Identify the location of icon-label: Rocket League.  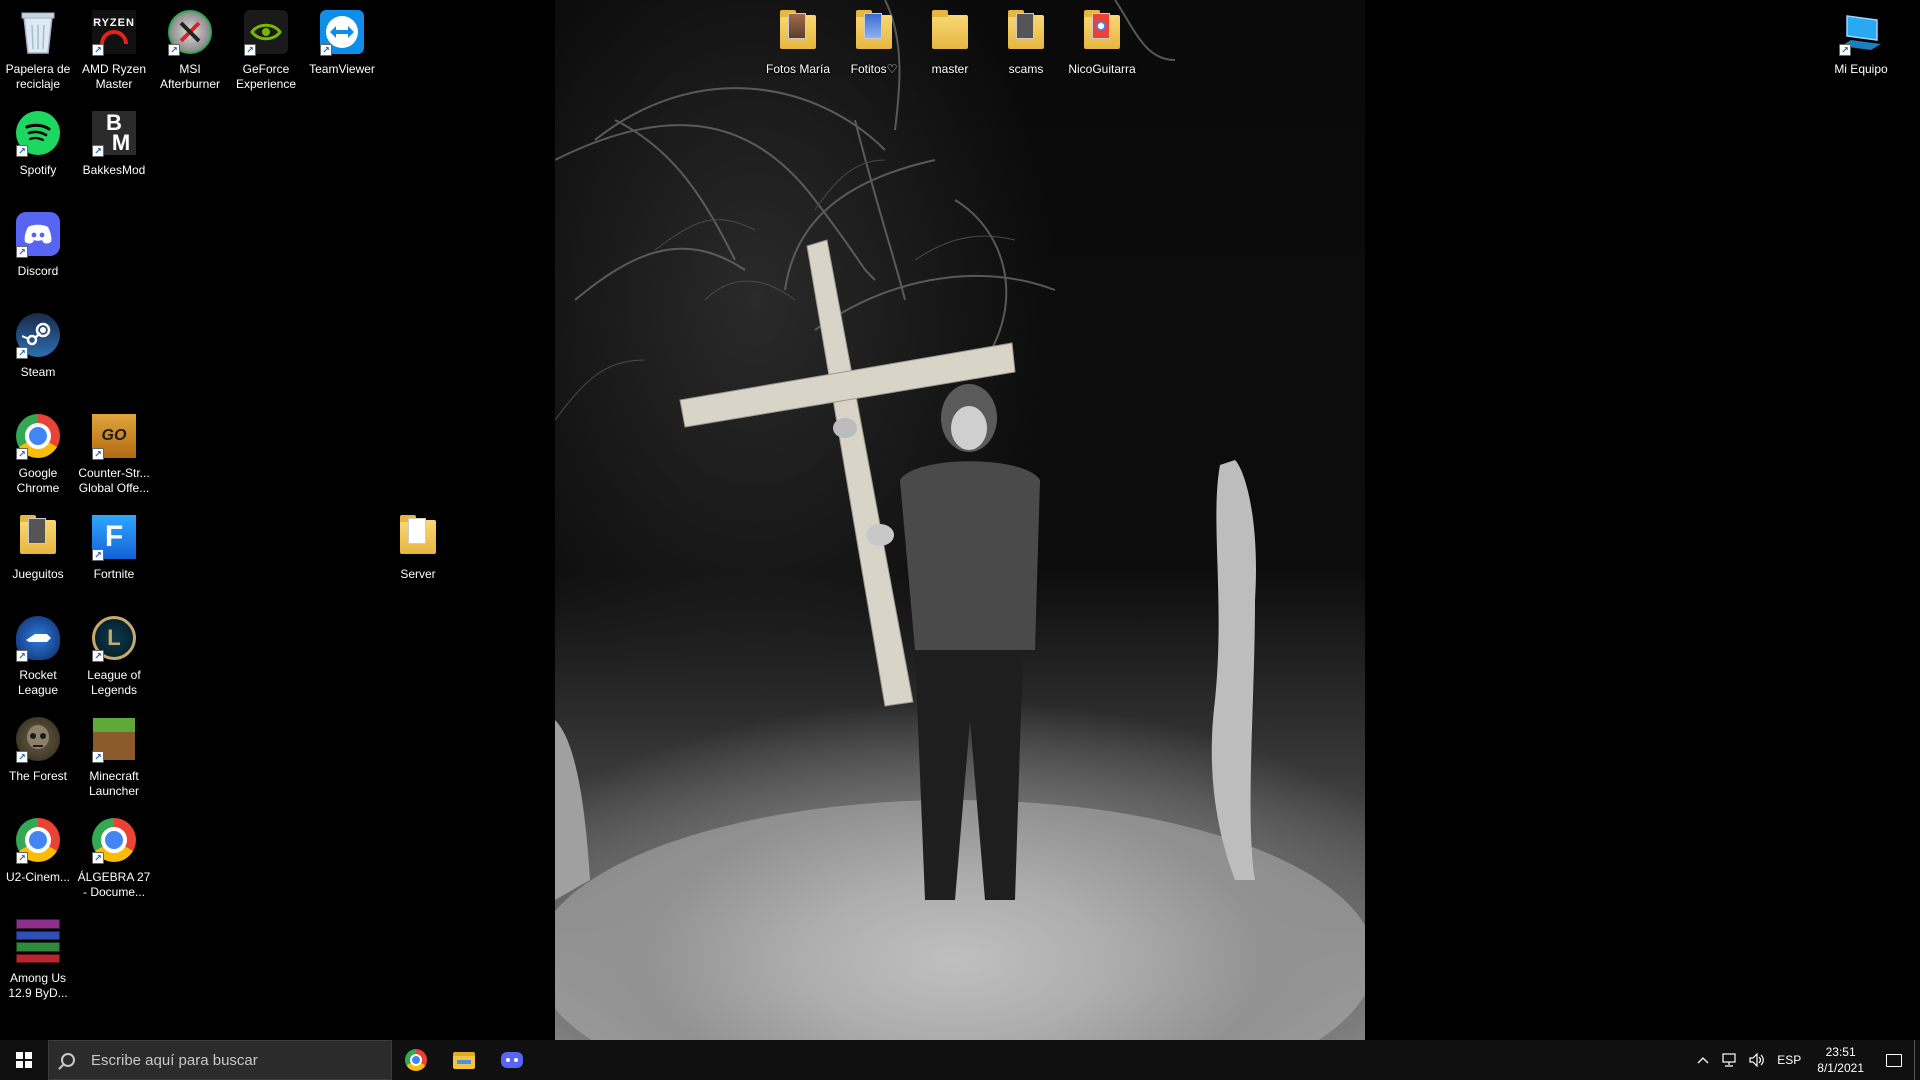
(38, 682).